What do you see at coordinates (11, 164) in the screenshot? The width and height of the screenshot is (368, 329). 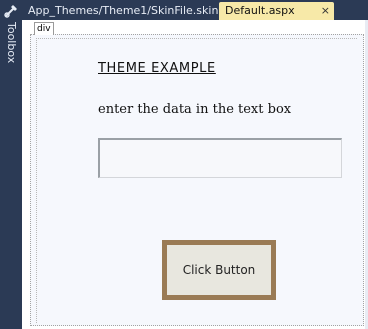 I see `toolbox-strip: Toolbox` at bounding box center [11, 164].